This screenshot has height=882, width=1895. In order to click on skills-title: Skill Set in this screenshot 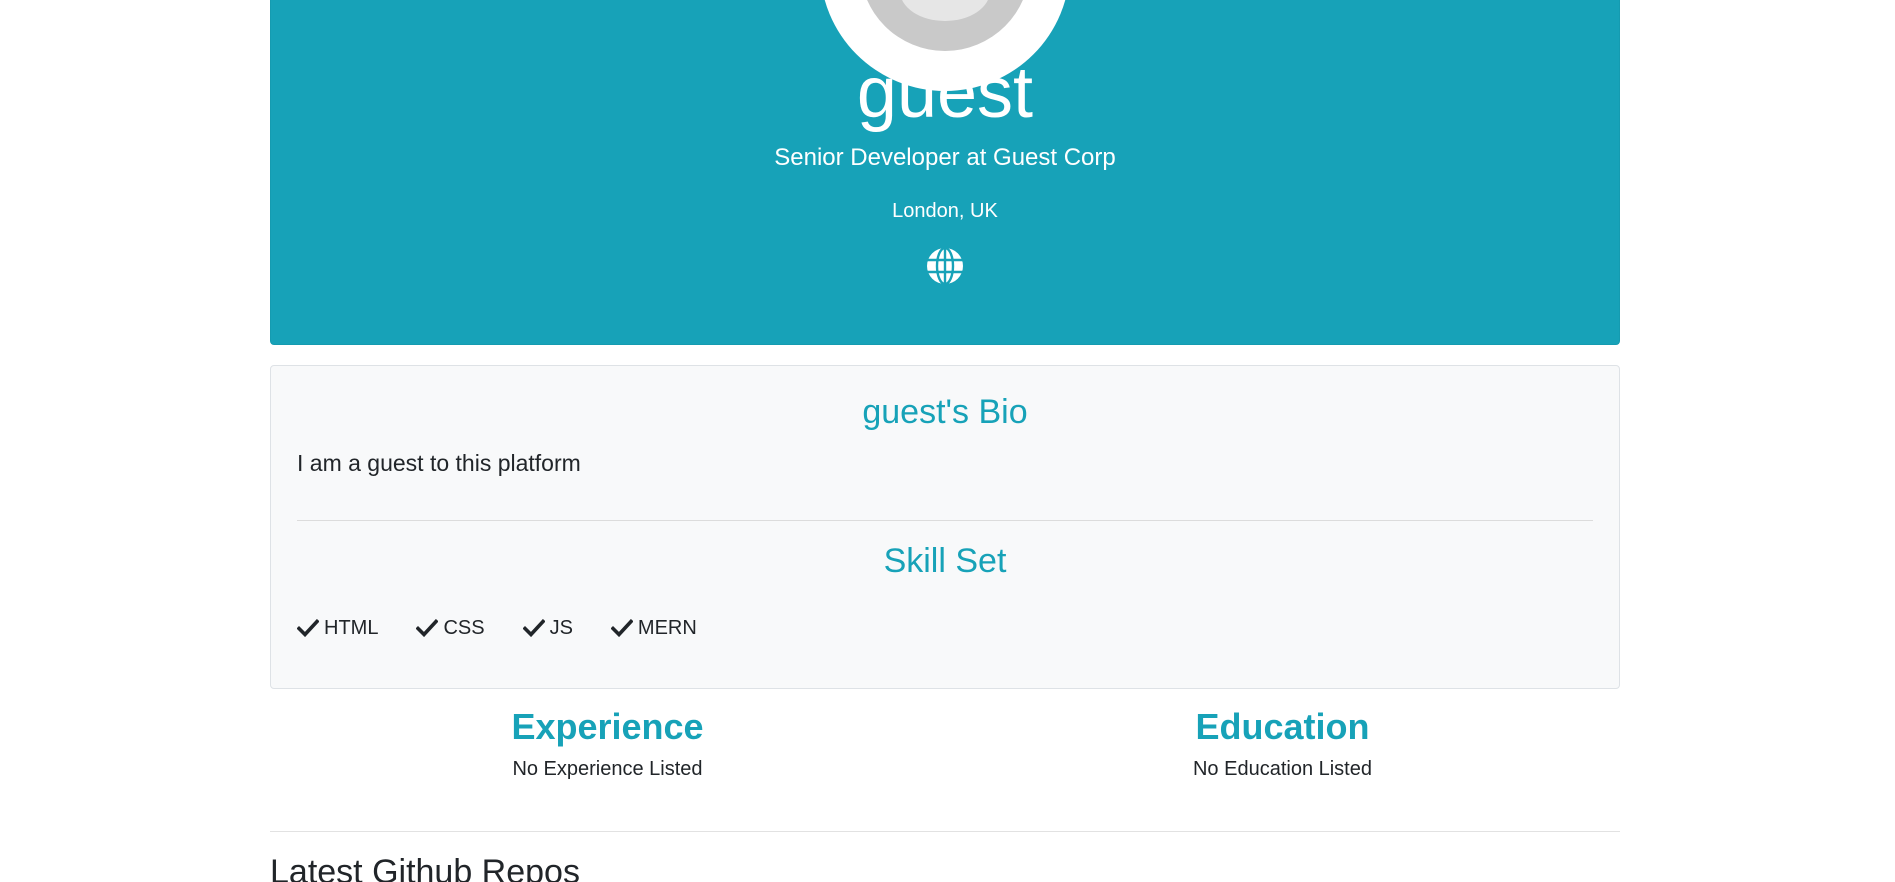, I will do `click(945, 561)`.